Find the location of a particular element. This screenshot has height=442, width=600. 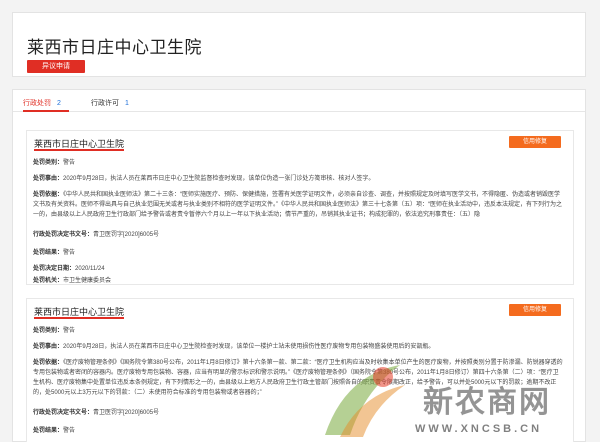

tab-administrative-penalty: 行政处罚 2 is located at coordinates (42, 103).